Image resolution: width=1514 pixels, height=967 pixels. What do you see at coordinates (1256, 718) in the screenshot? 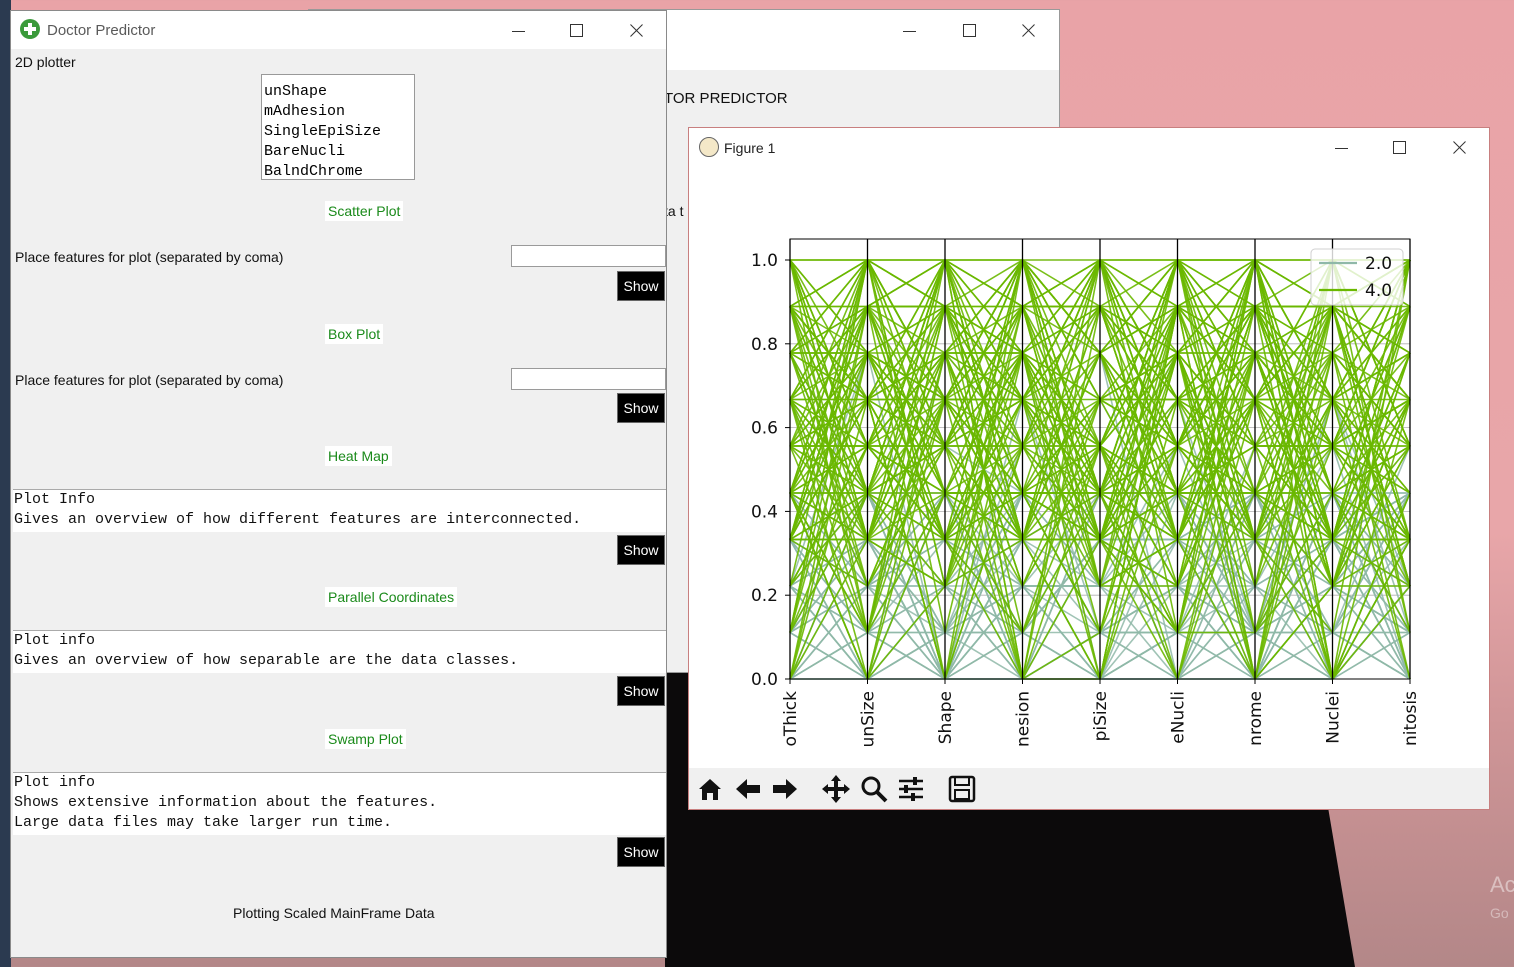
I see `x-tick-label: nrome` at bounding box center [1256, 718].